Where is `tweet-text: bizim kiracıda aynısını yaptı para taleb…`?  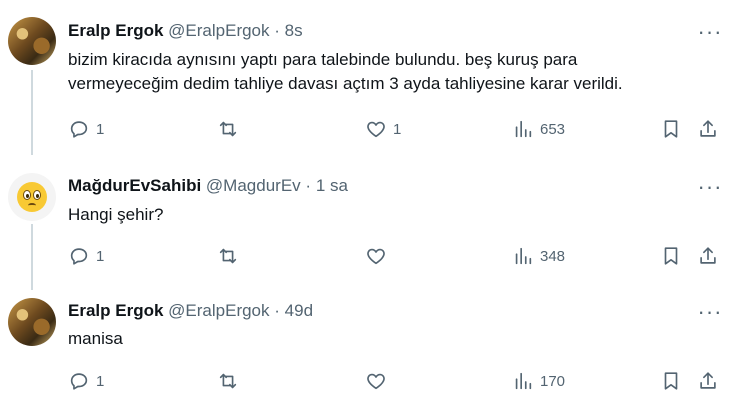
tweet-text: bizim kiracıda aynısını yaptı para taleb… is located at coordinates (345, 72).